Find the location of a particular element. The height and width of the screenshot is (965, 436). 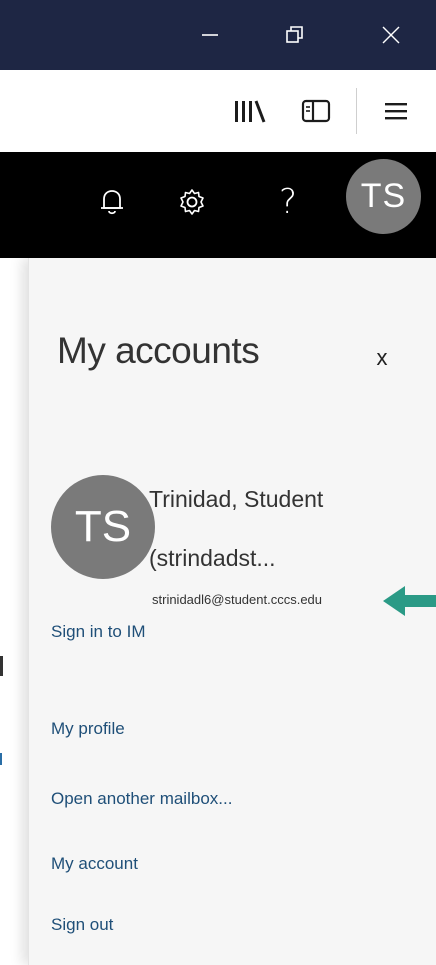

help-button: ? is located at coordinates (288, 202).